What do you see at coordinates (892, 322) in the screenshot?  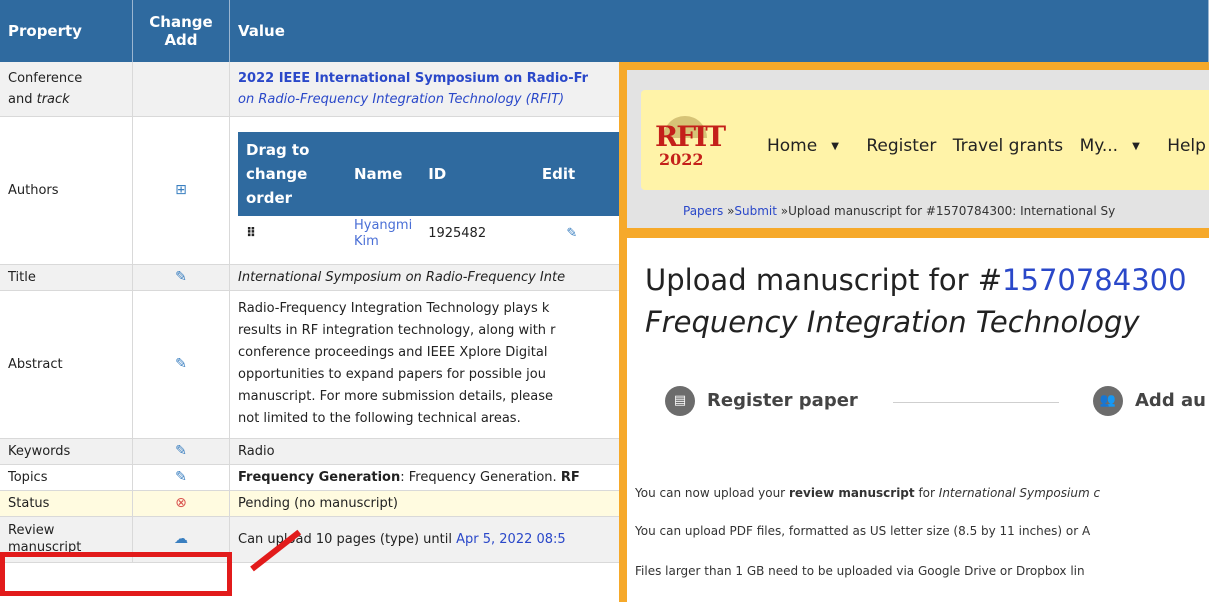 I see `page-title-line2: Frequency Integration Technology` at bounding box center [892, 322].